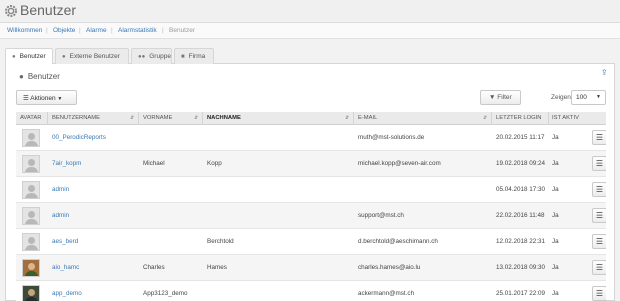  What do you see at coordinates (521, 241) in the screenshot?
I see `last-login-cell: 12.02.2018 22:31` at bounding box center [521, 241].